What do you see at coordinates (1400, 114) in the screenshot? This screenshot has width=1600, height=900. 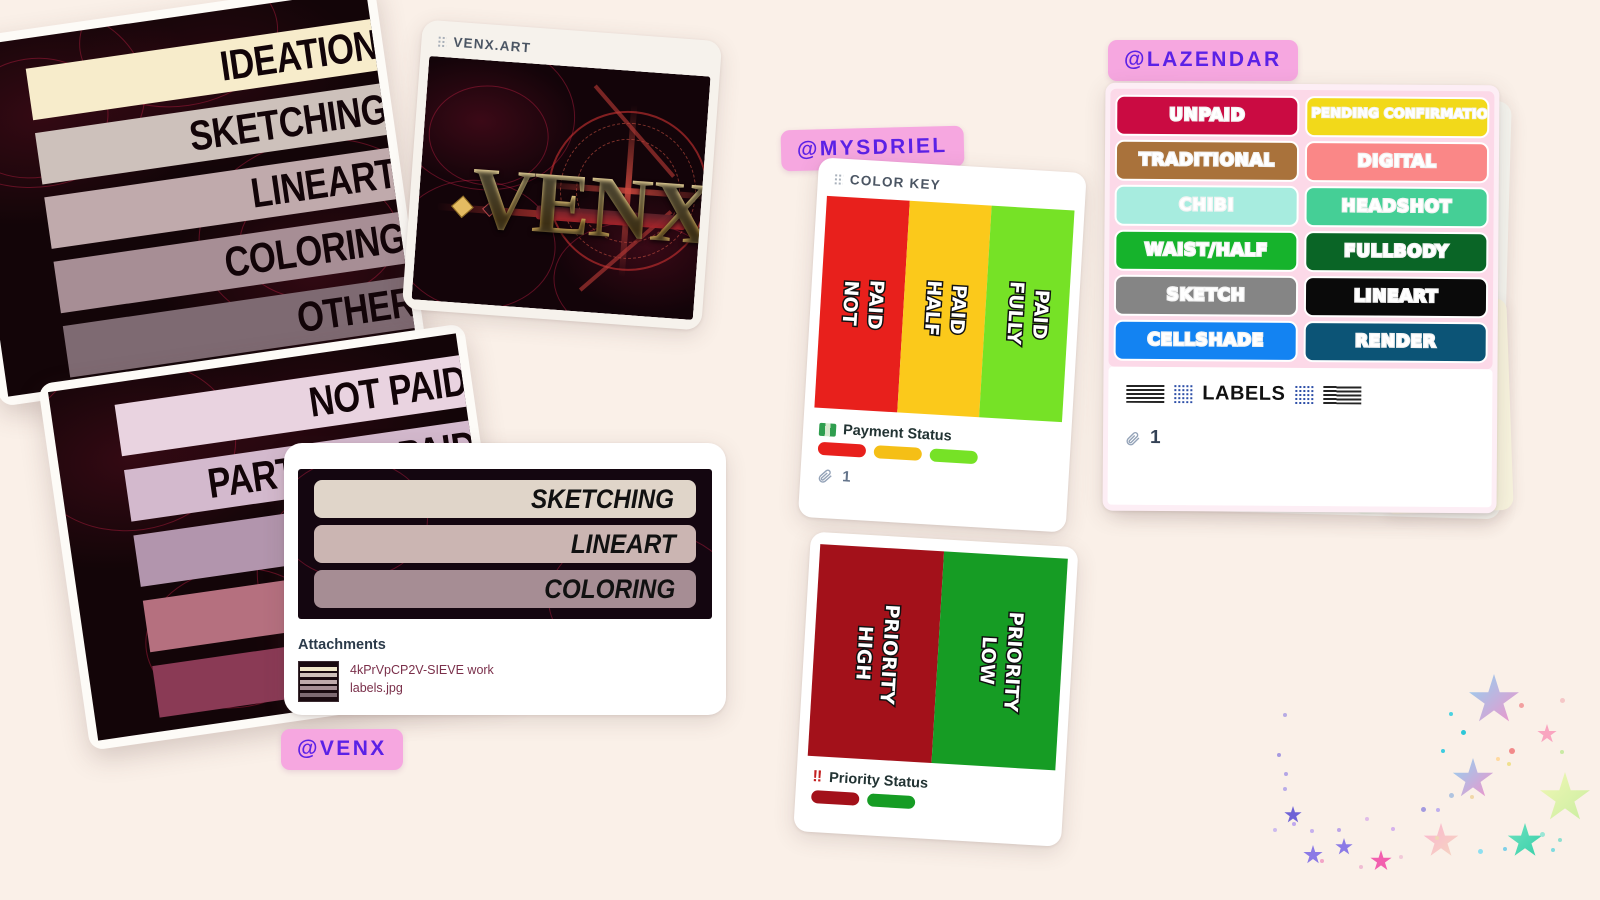 I see `label-pill-text: PENDING CONFIRMATION` at bounding box center [1400, 114].